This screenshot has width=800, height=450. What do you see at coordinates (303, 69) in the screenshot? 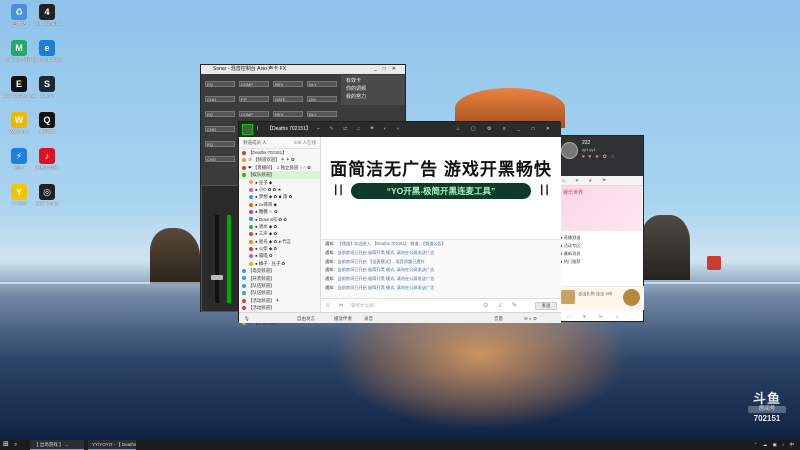
I see `mixer-titlebar: Sonar - 混音控制台 Asio 声卡 FX _□✕` at bounding box center [303, 69].